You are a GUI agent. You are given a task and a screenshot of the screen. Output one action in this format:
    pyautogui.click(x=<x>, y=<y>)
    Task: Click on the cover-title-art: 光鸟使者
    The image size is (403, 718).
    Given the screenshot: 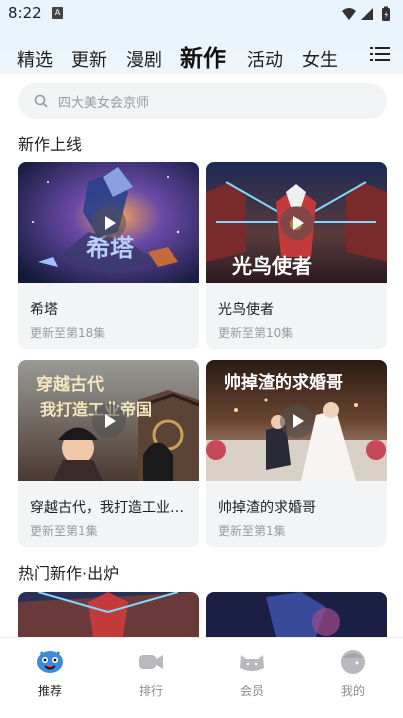 What is the action you would take?
    pyautogui.click(x=272, y=266)
    